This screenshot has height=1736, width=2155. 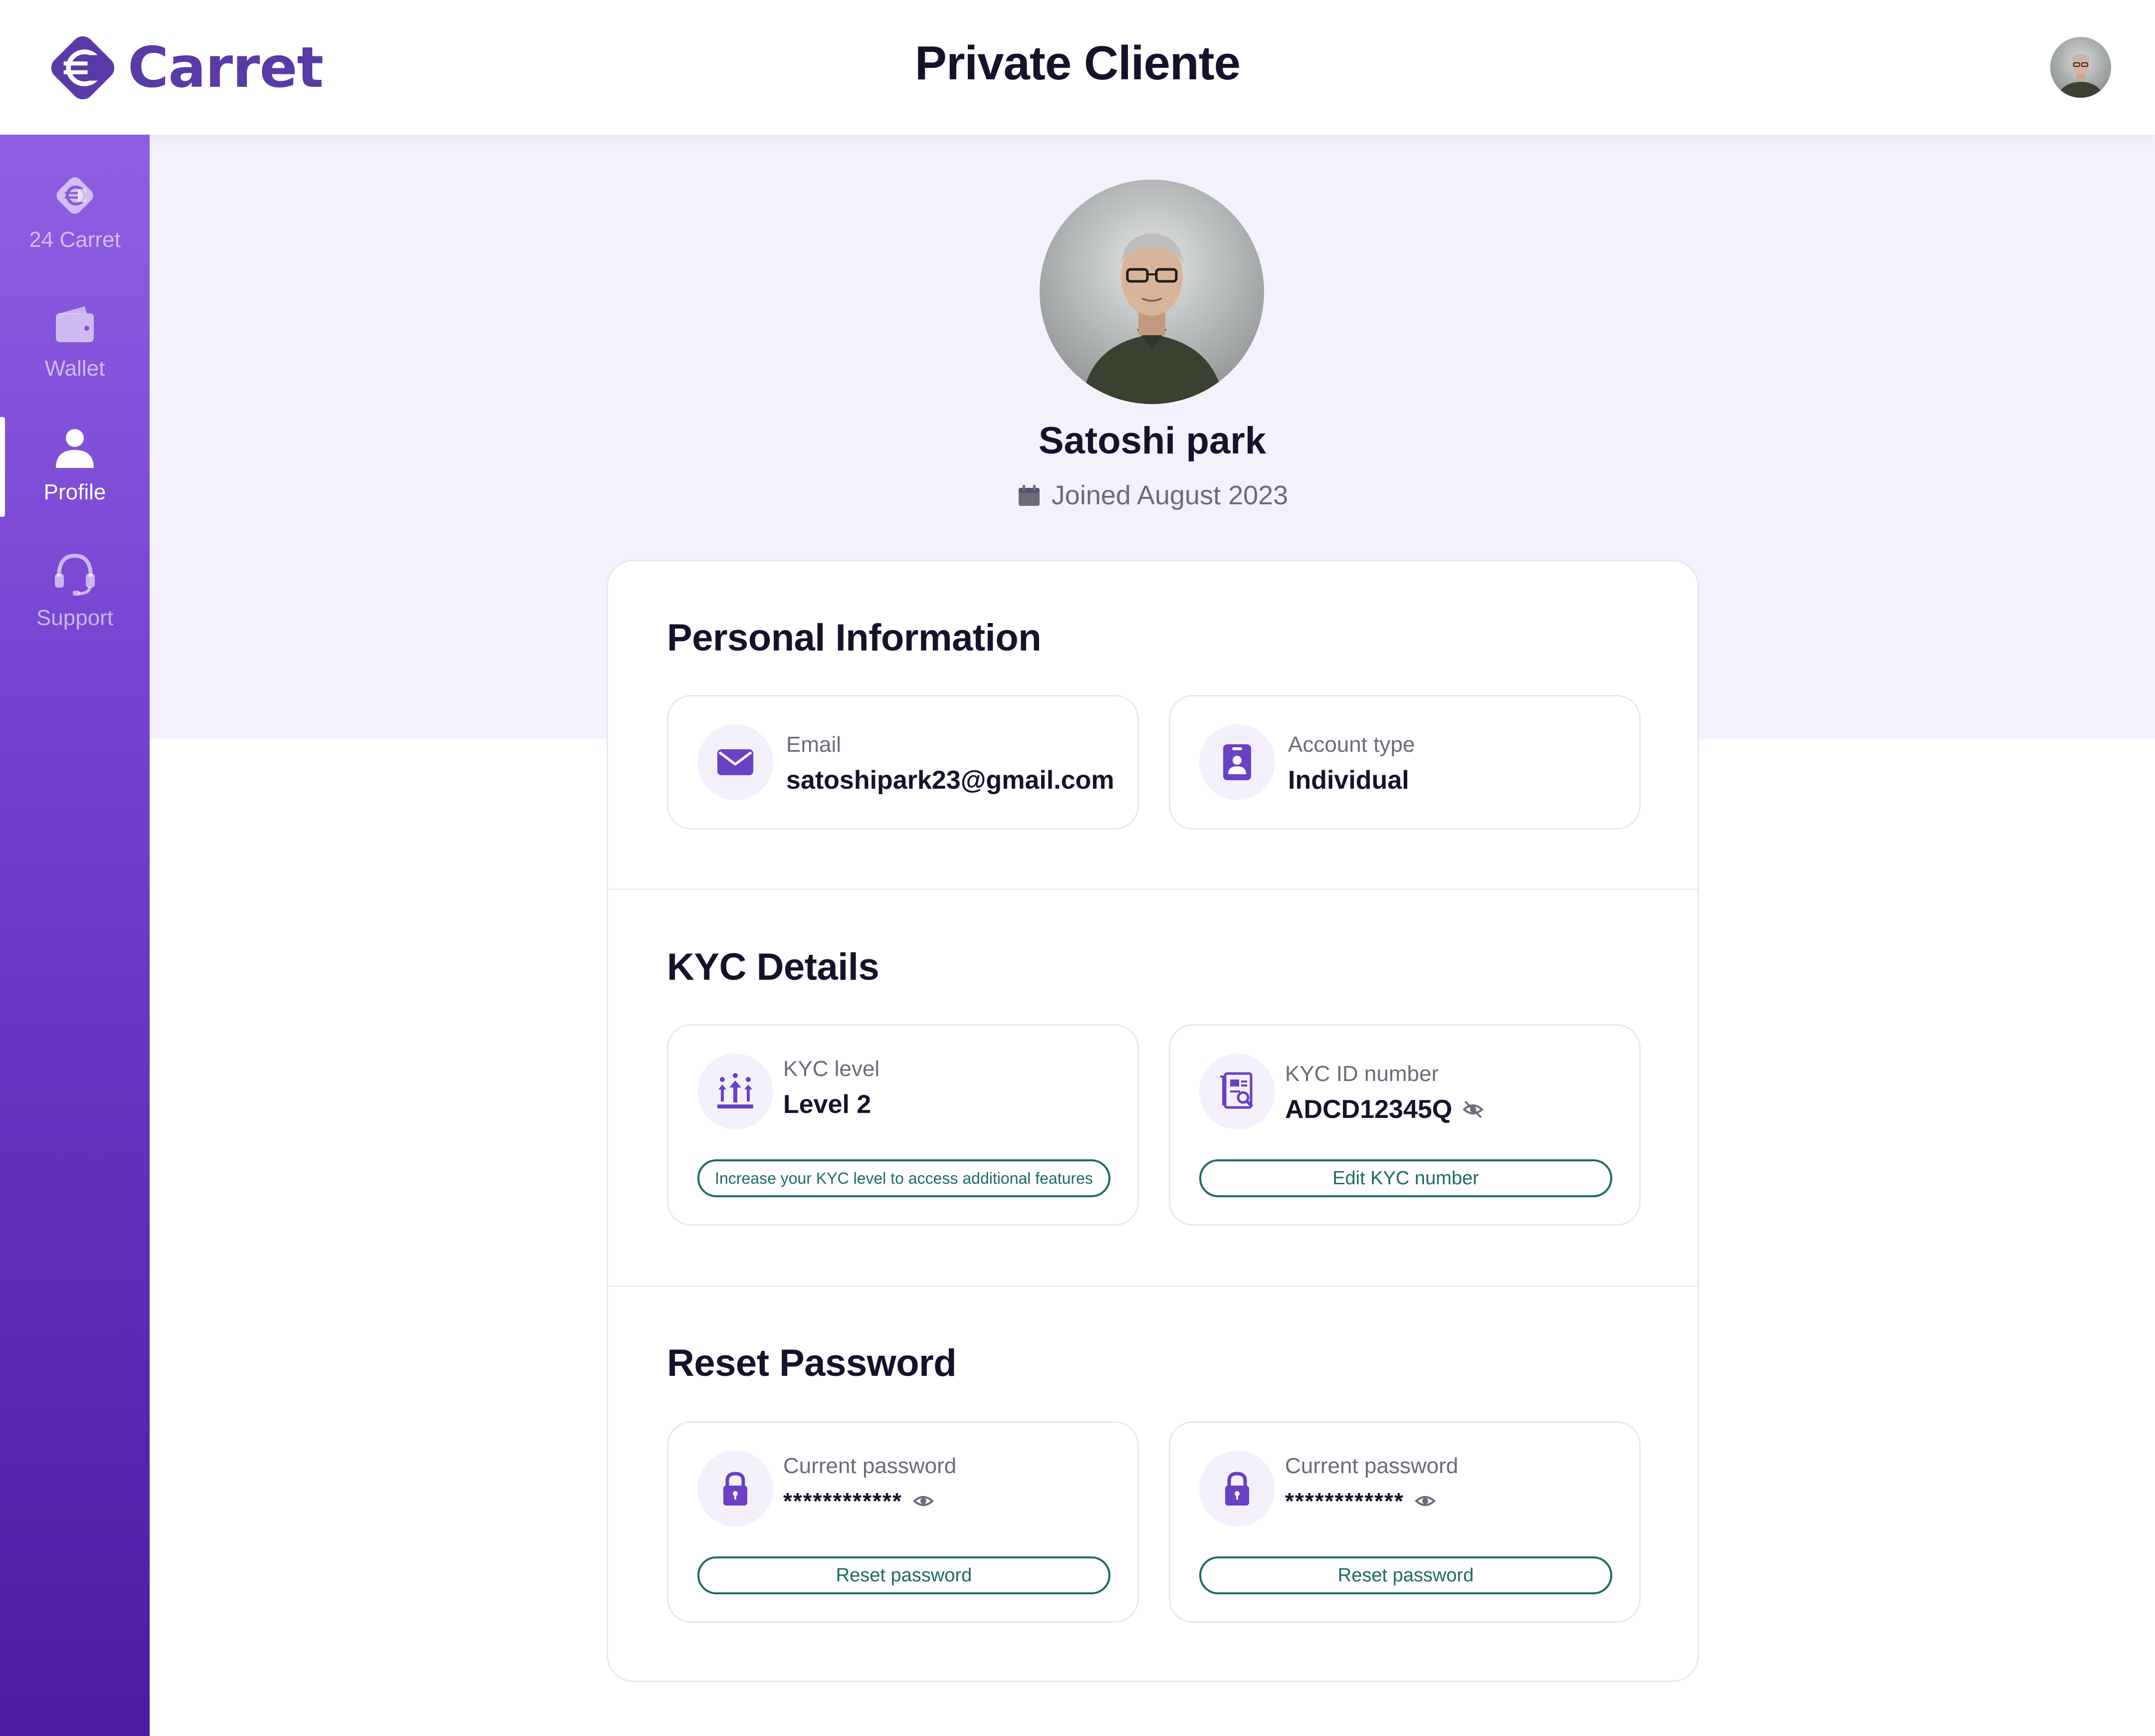 What do you see at coordinates (1405, 1125) in the screenshot?
I see `kyc-id-card: KYC ID number ADCD12345Q Edit KYC number` at bounding box center [1405, 1125].